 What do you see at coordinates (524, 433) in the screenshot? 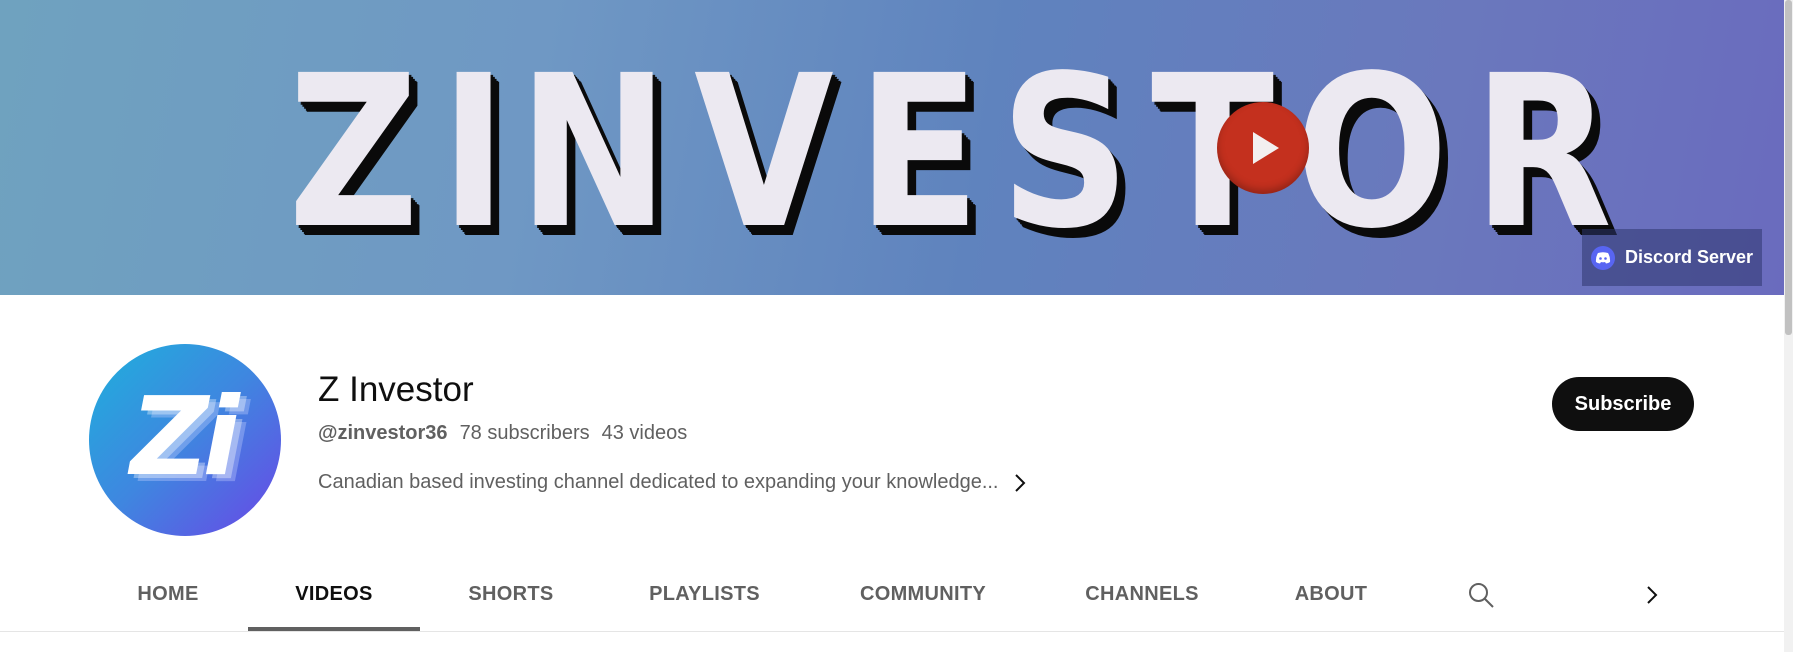
I see `subscriber-count: 78 subscribers` at bounding box center [524, 433].